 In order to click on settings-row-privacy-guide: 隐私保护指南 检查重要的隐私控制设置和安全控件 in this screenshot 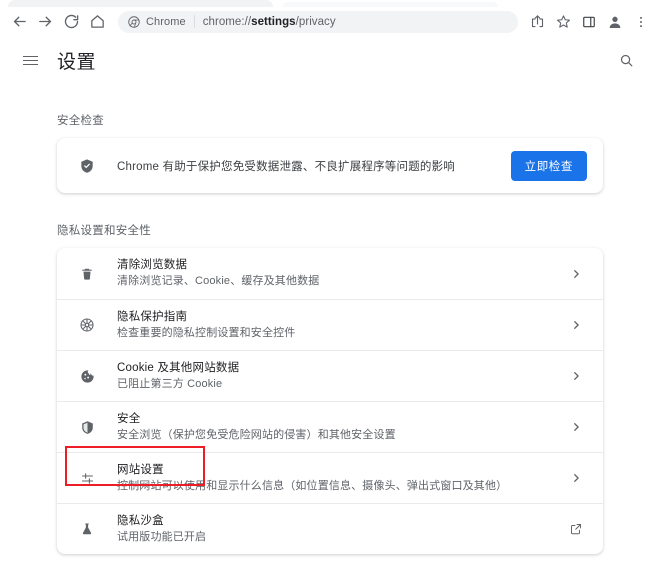, I will do `click(330, 324)`.